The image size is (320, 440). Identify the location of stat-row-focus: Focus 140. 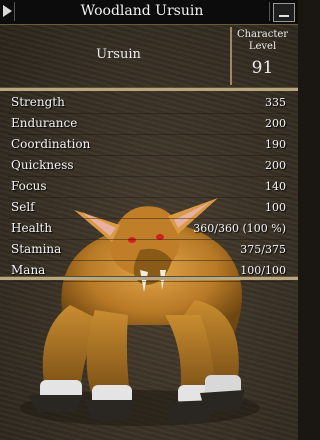
(149, 187).